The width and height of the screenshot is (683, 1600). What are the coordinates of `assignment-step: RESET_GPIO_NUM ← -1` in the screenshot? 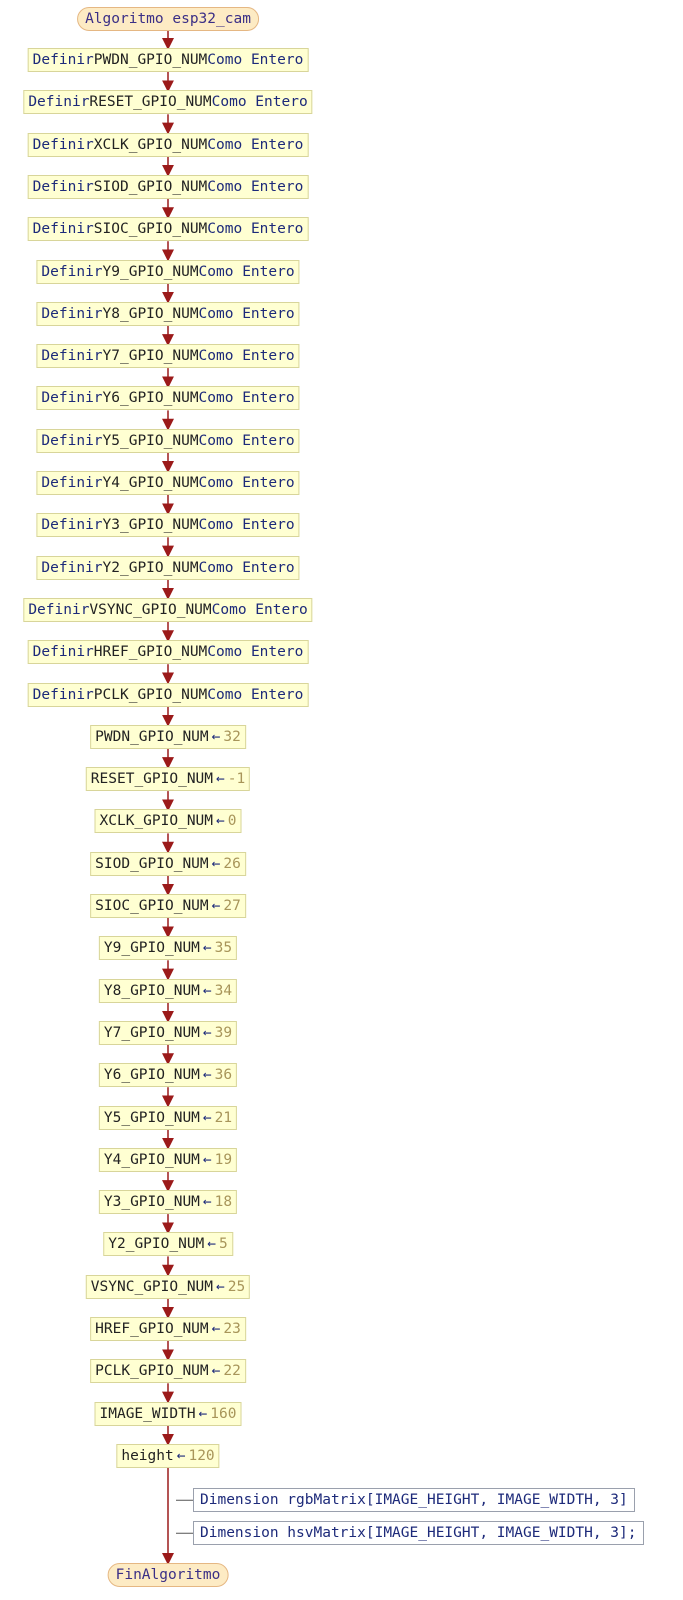 It's located at (168, 779).